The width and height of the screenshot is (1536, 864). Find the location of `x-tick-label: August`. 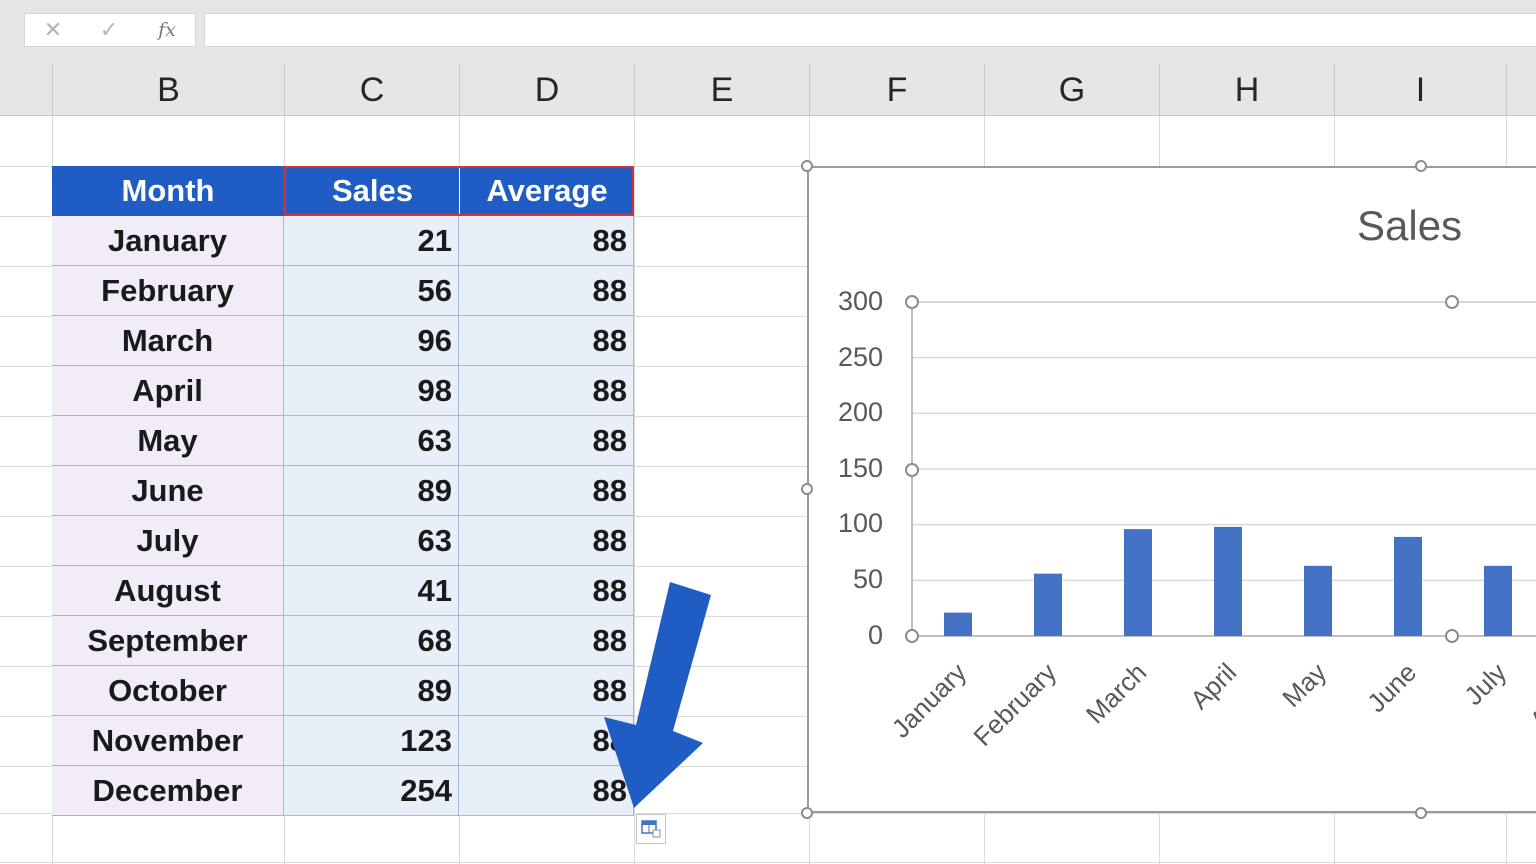

x-tick-label: August is located at coordinates (1530, 695).